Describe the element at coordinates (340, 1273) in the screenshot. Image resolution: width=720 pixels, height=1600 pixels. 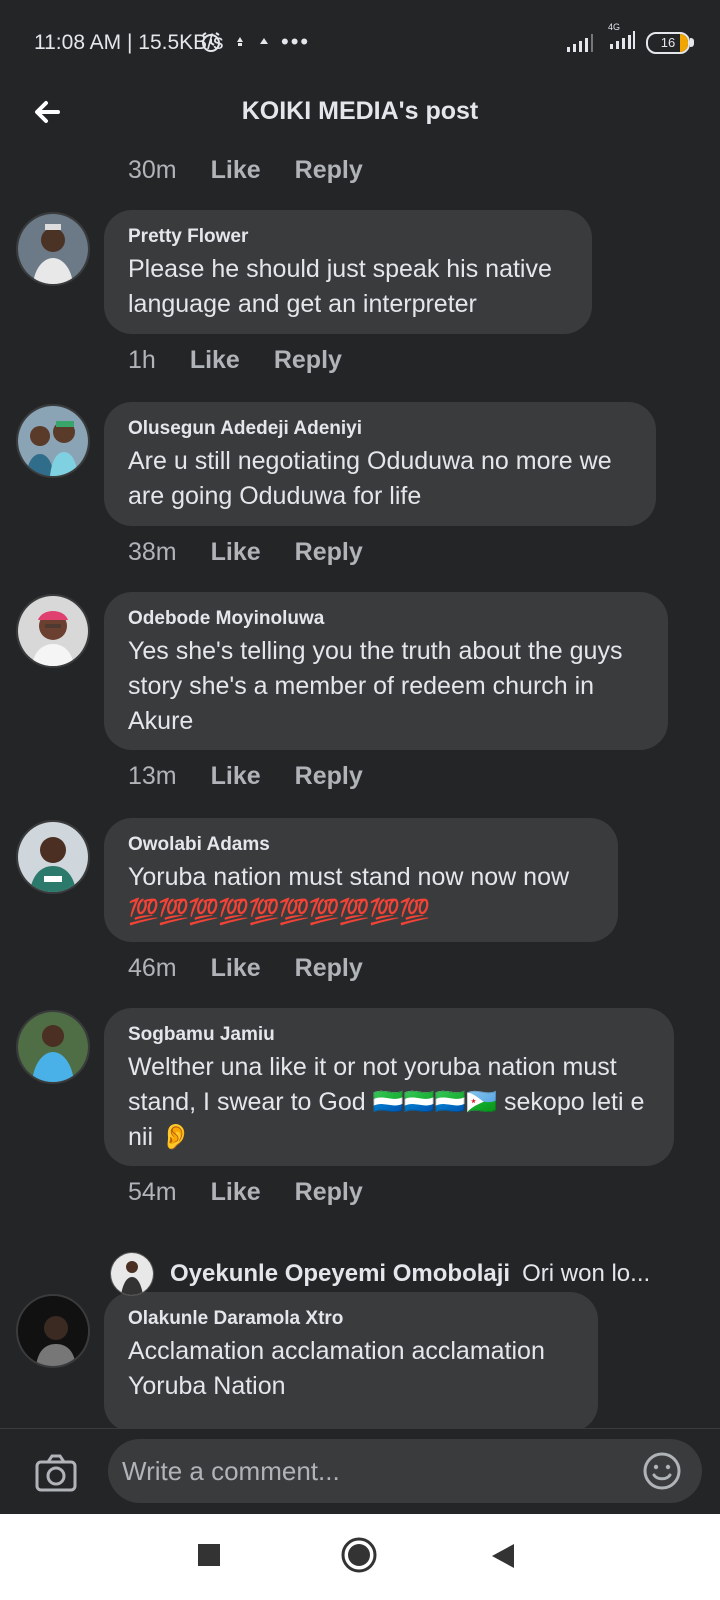
I see `reply-author: Oyekunle Opeyemi Omobolaji` at that location.